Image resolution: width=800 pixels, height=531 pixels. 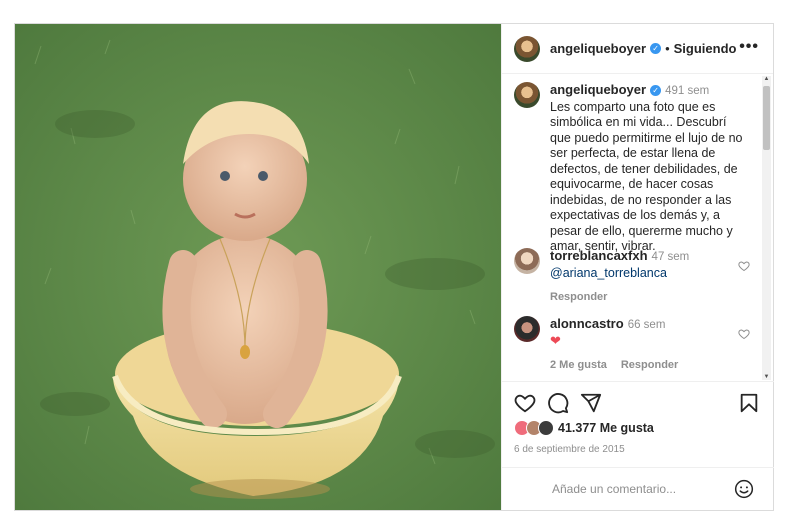 I want to click on bookmark-icon, so click(x=749, y=403).